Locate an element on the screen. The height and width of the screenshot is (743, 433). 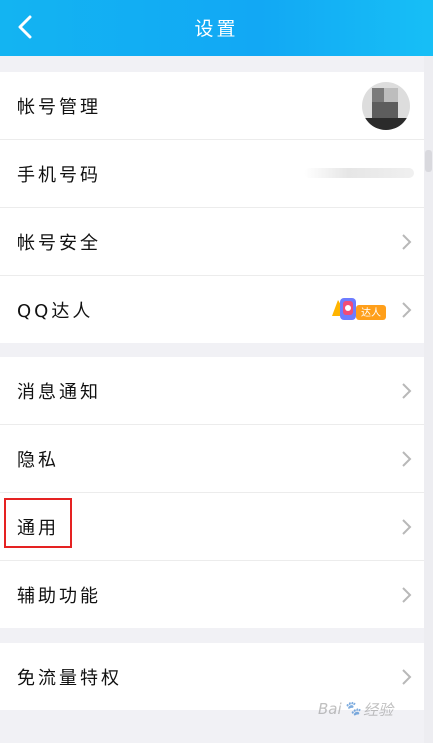
settings-row-general: 通用 is located at coordinates (212, 527).